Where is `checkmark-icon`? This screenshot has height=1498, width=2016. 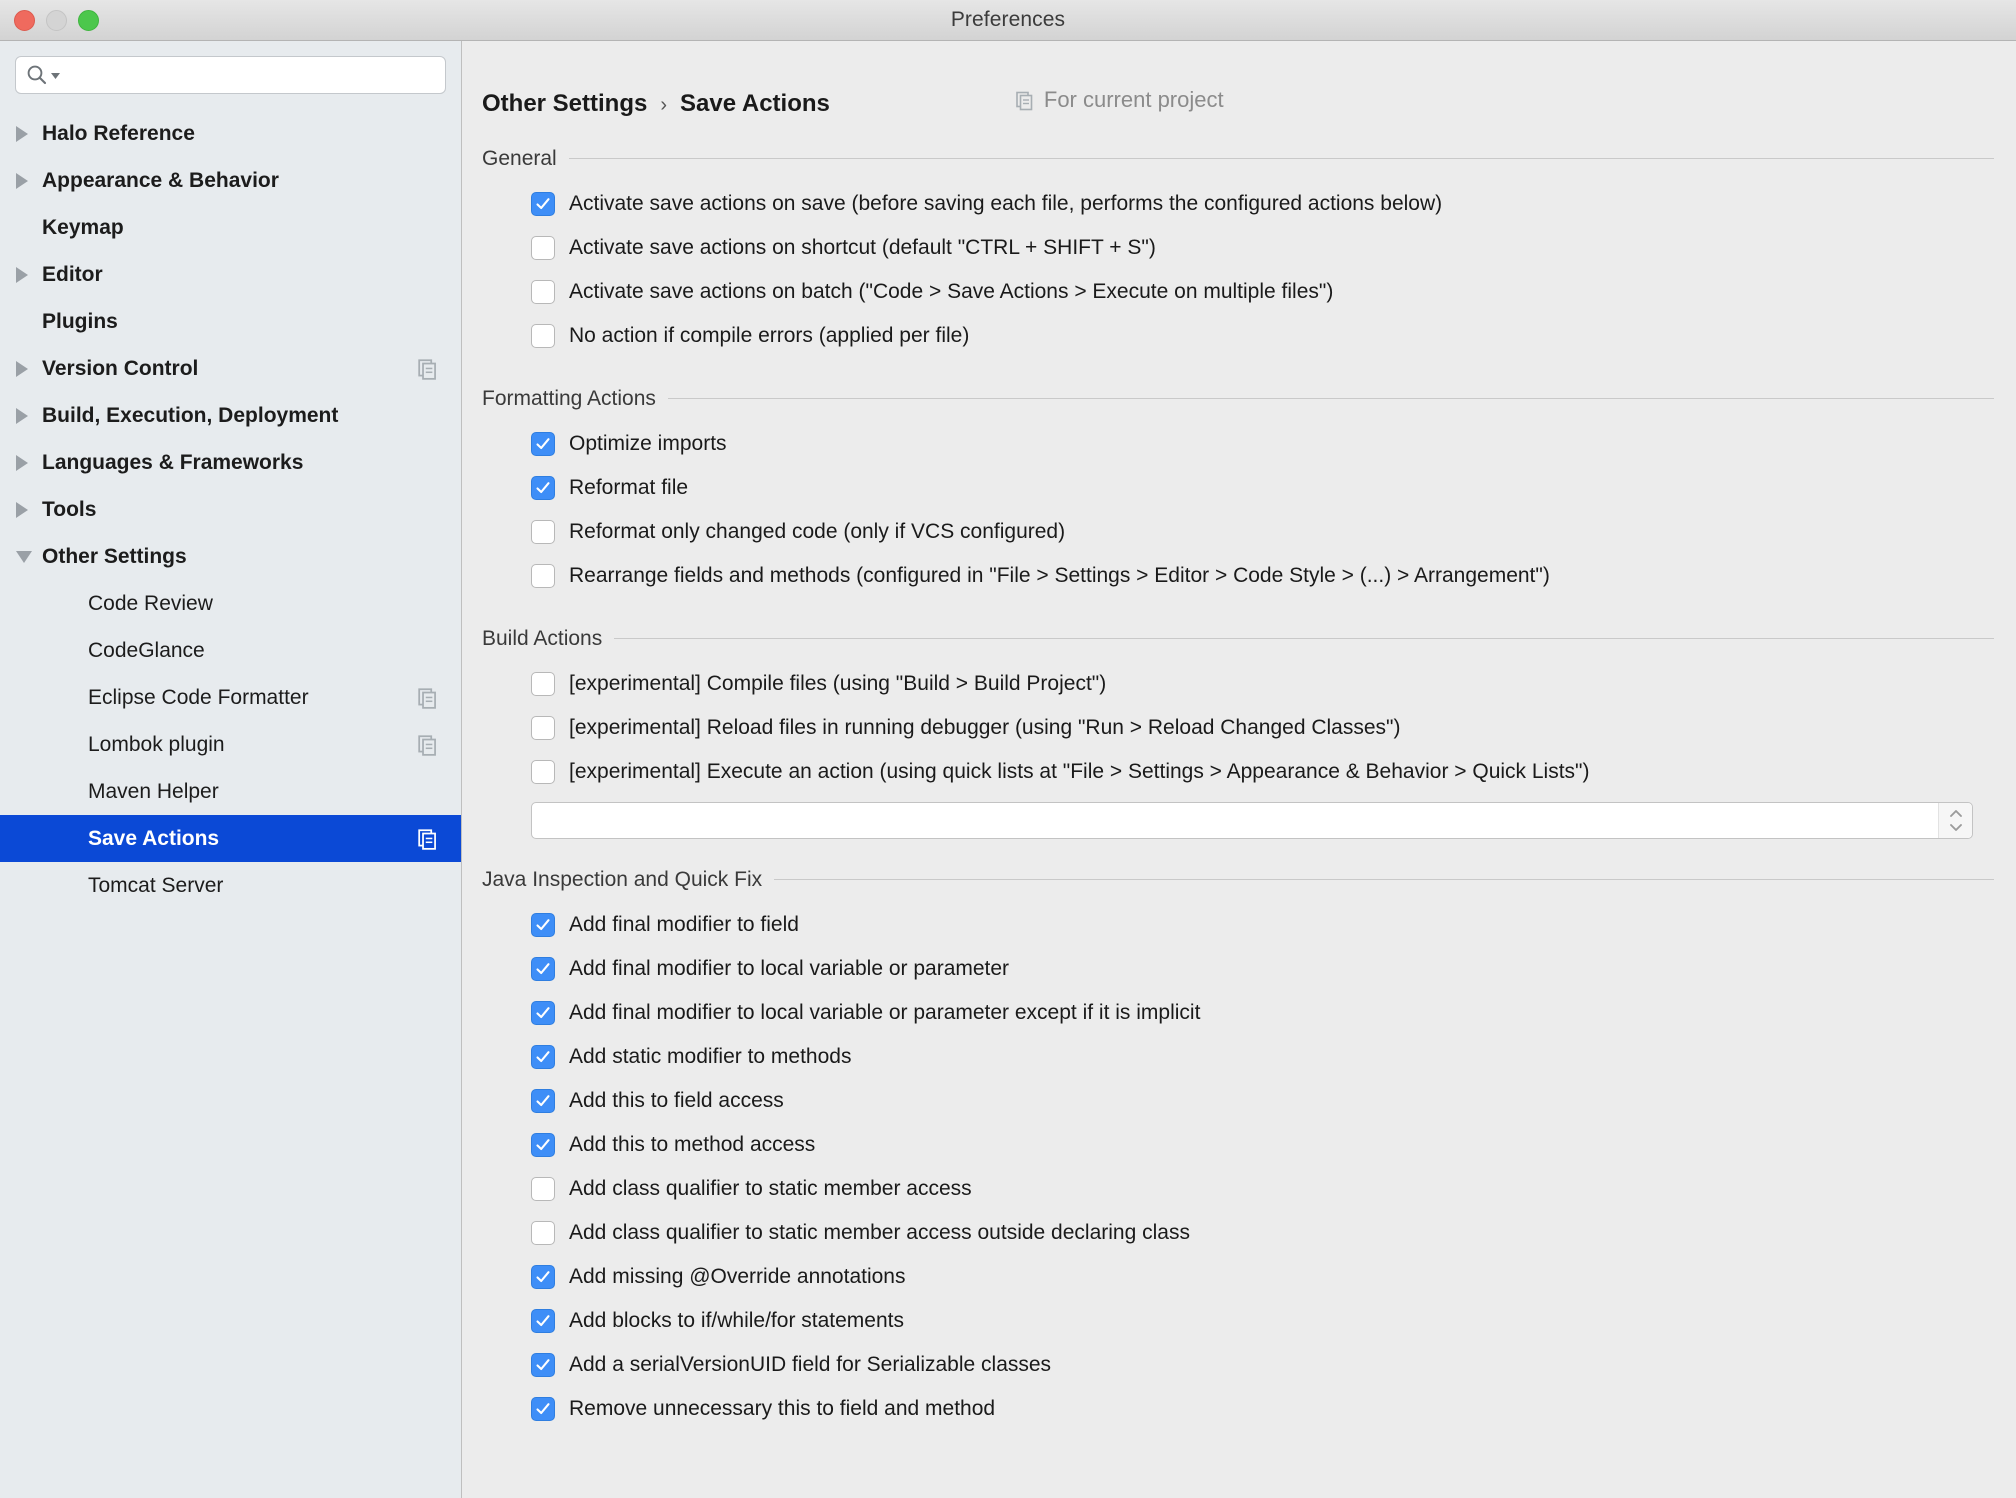 checkmark-icon is located at coordinates (543, 924).